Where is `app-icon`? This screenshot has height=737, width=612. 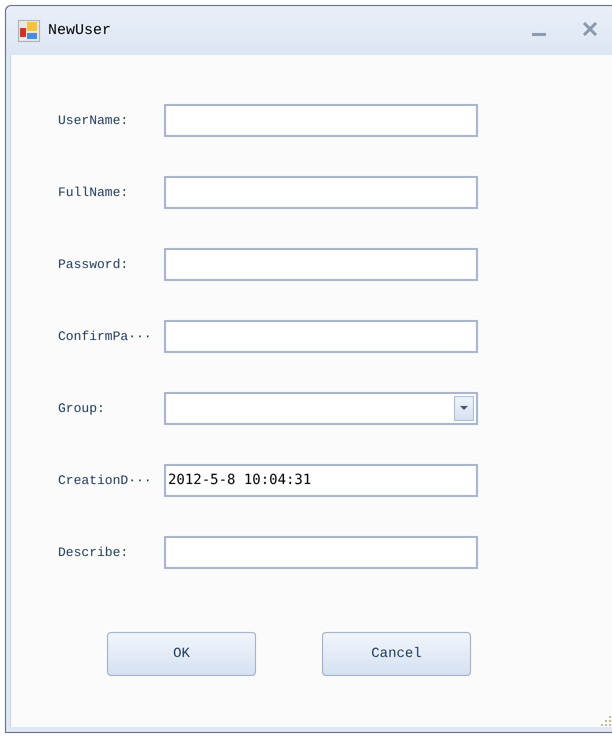 app-icon is located at coordinates (29, 31).